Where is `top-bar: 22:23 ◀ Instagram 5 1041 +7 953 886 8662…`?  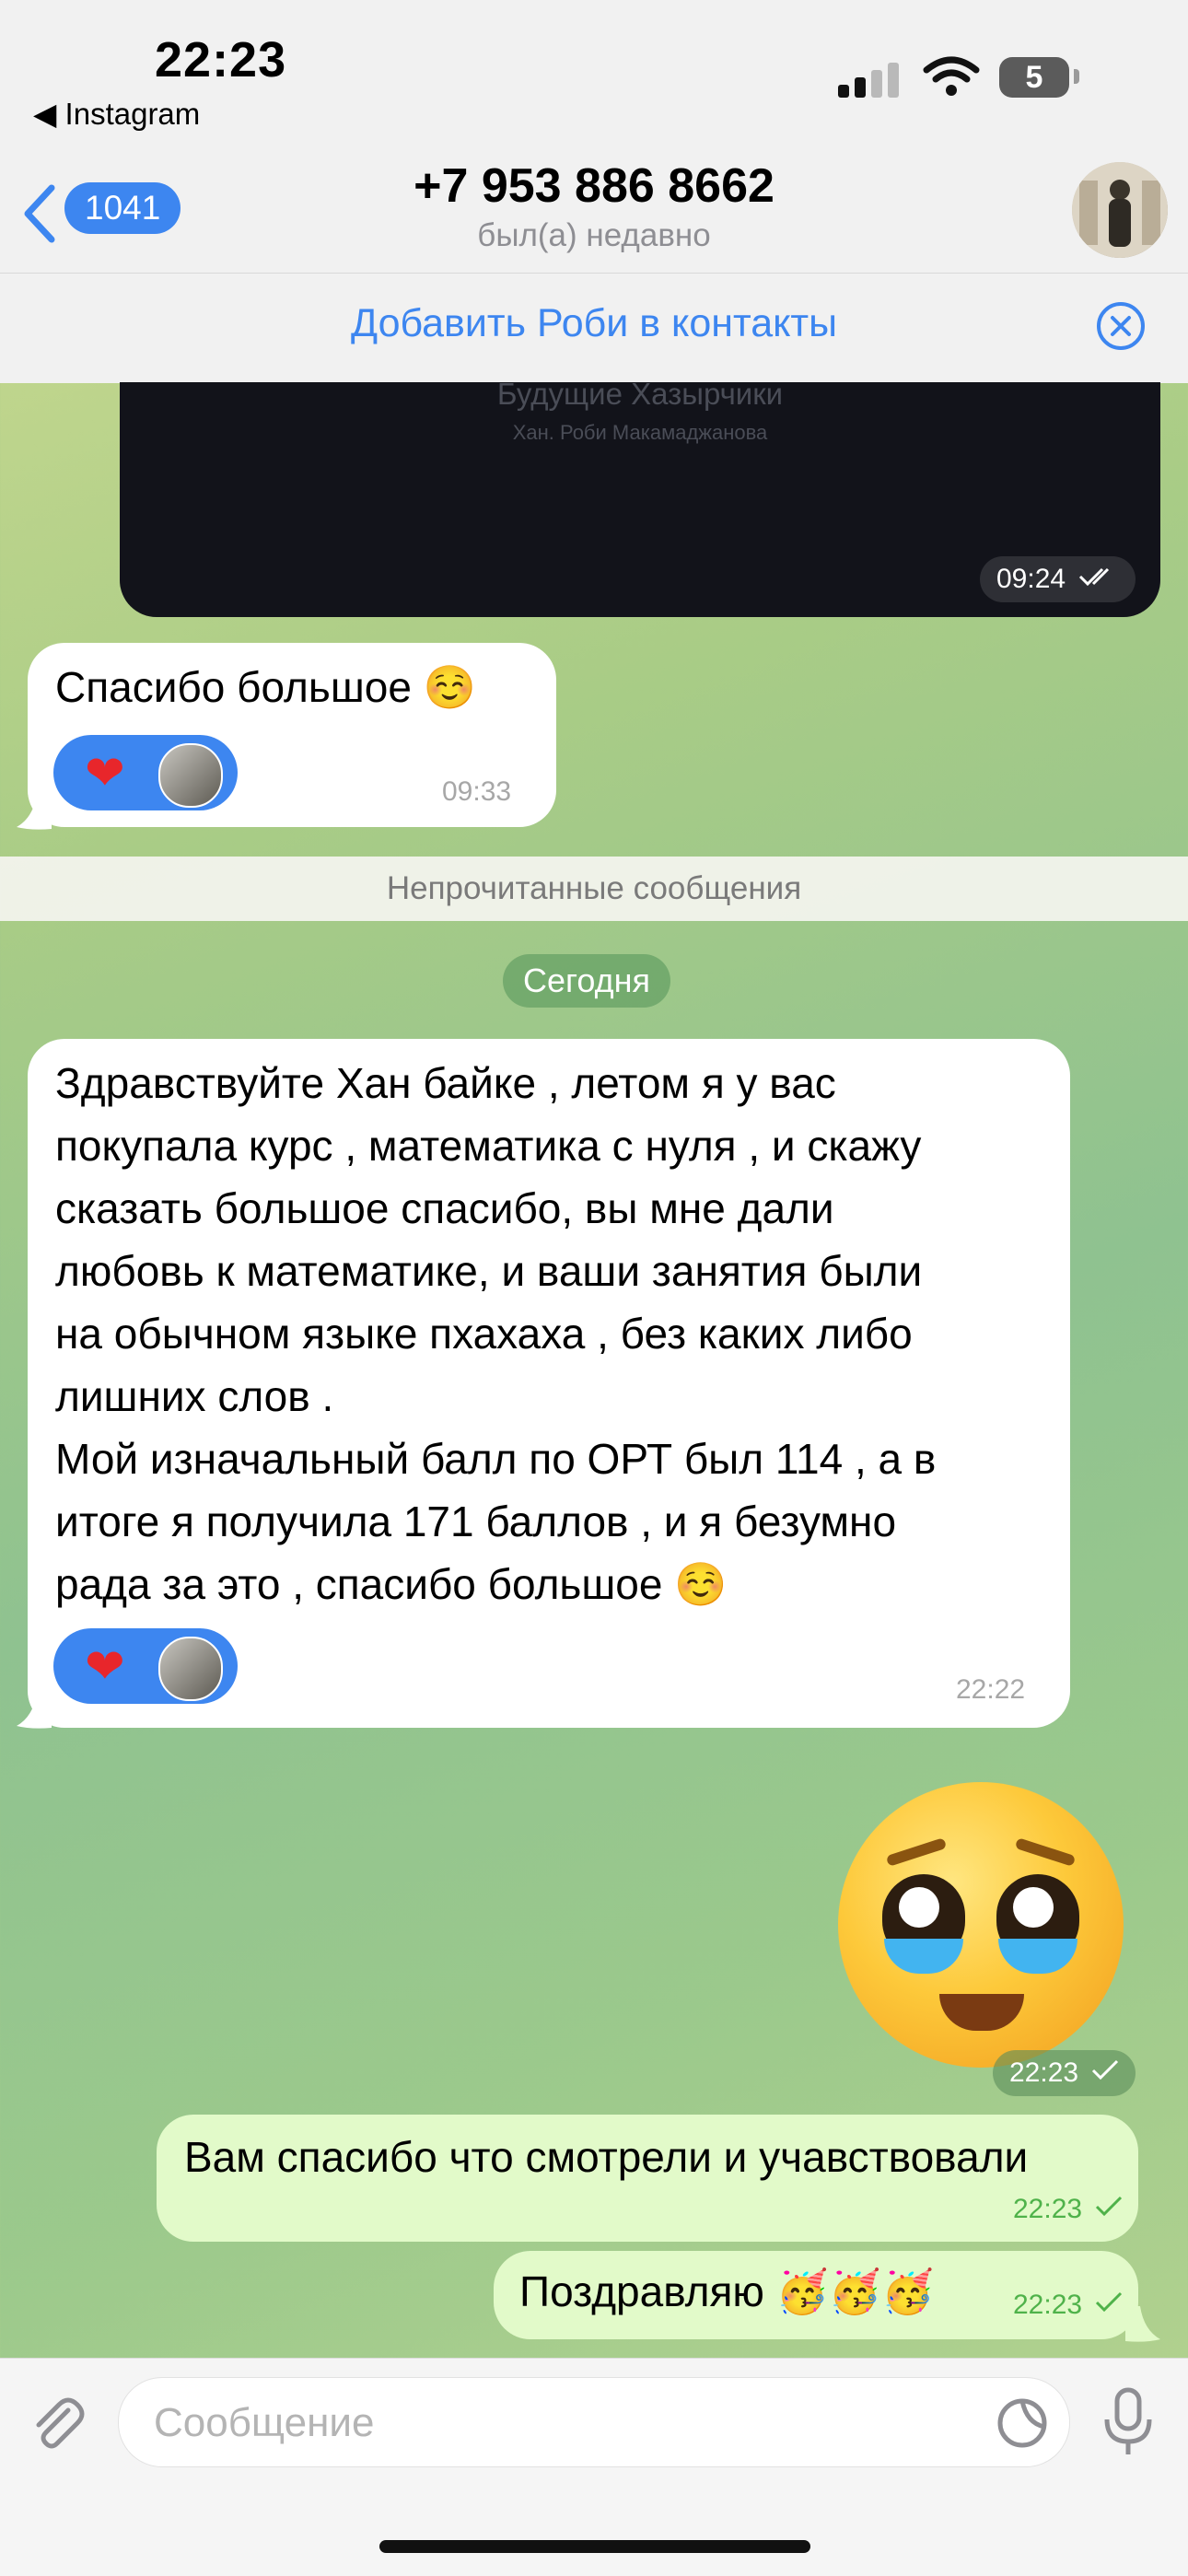 top-bar: 22:23 ◀ Instagram 5 1041 +7 953 886 8662… is located at coordinates (594, 191).